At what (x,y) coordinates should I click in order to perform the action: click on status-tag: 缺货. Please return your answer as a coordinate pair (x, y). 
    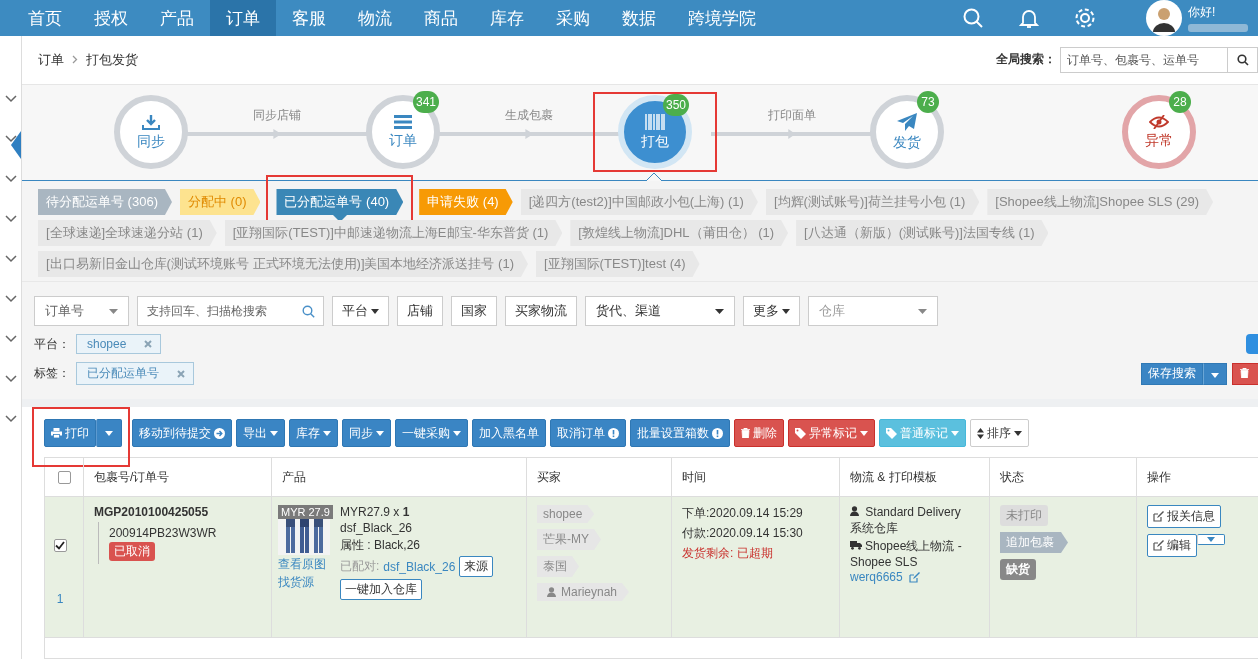
    Looking at the image, I should click on (1018, 569).